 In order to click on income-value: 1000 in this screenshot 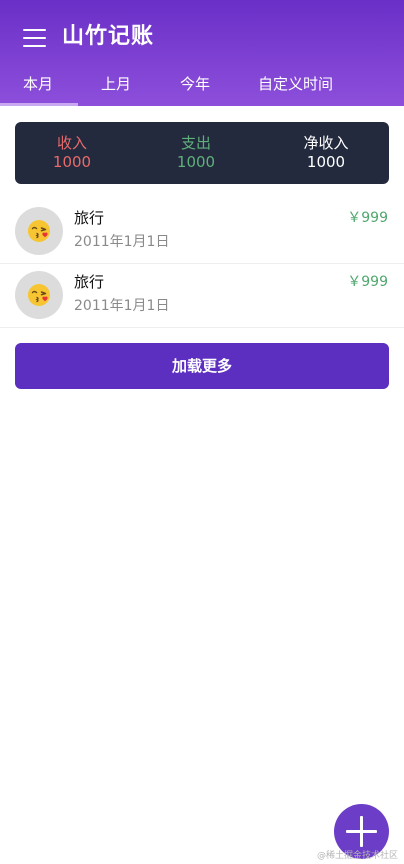, I will do `click(72, 162)`.